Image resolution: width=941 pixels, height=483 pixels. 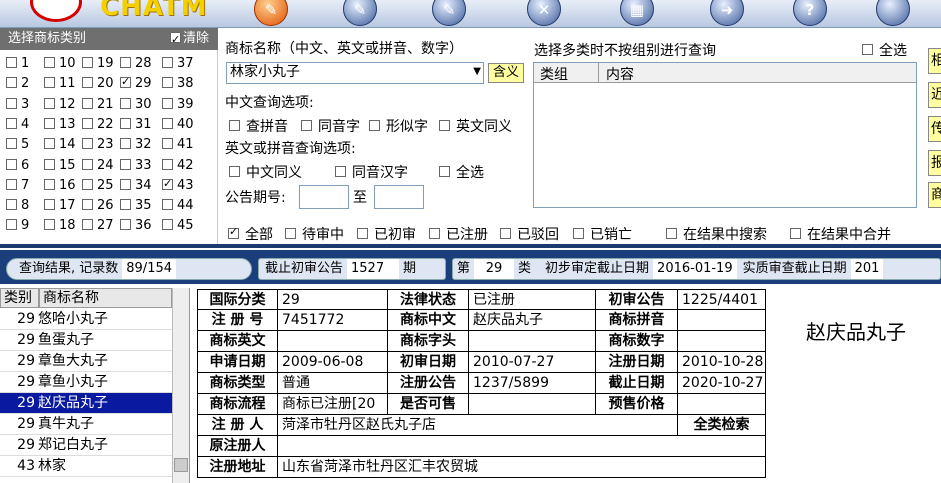 I want to click on class-option-34: 34, so click(x=136, y=186).